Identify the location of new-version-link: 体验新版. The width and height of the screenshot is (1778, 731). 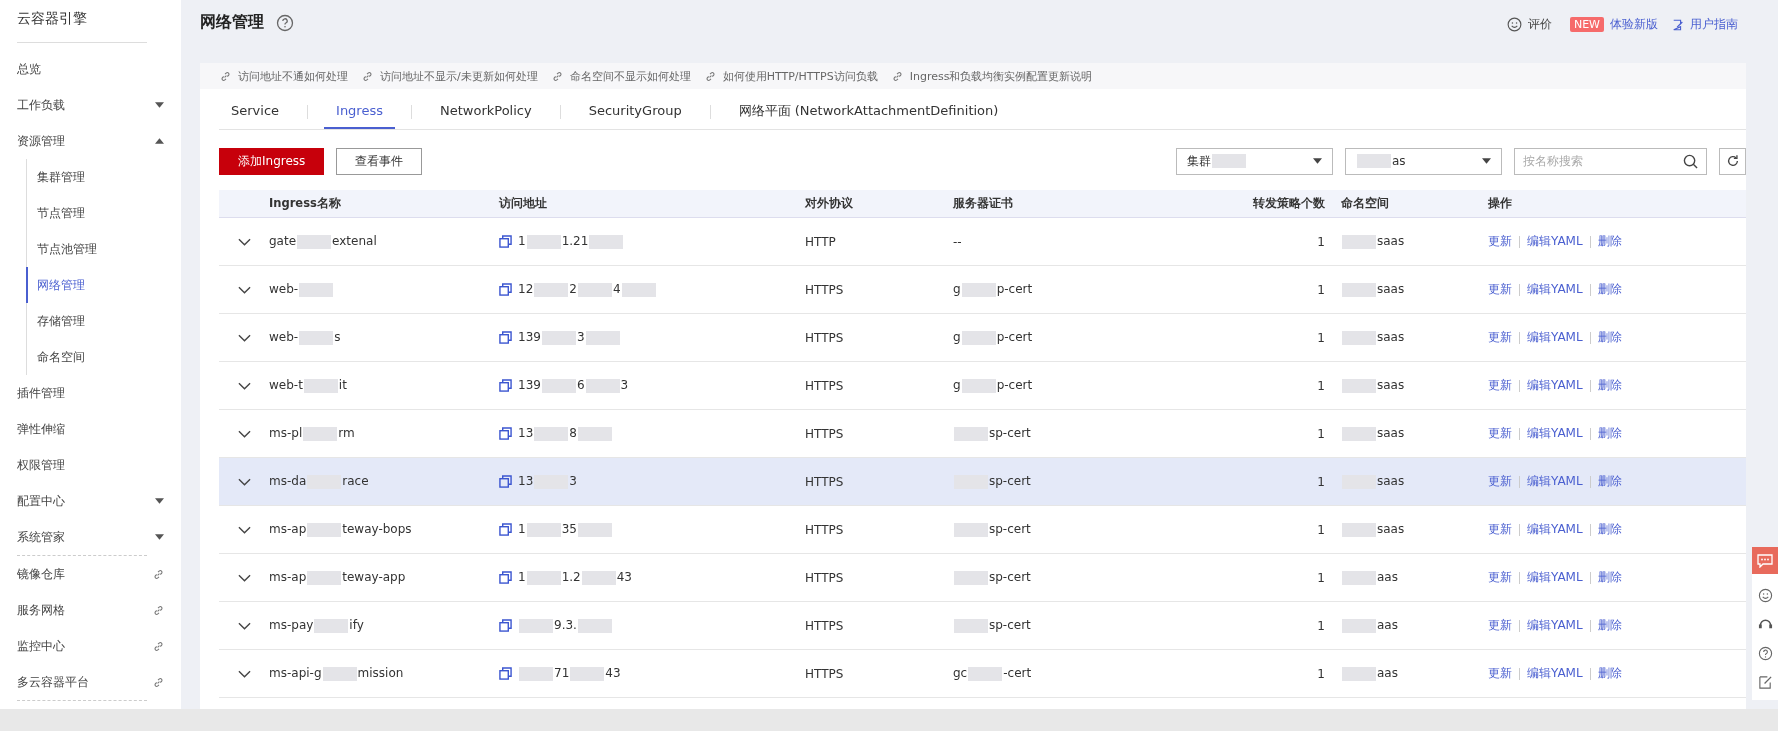
(1634, 24).